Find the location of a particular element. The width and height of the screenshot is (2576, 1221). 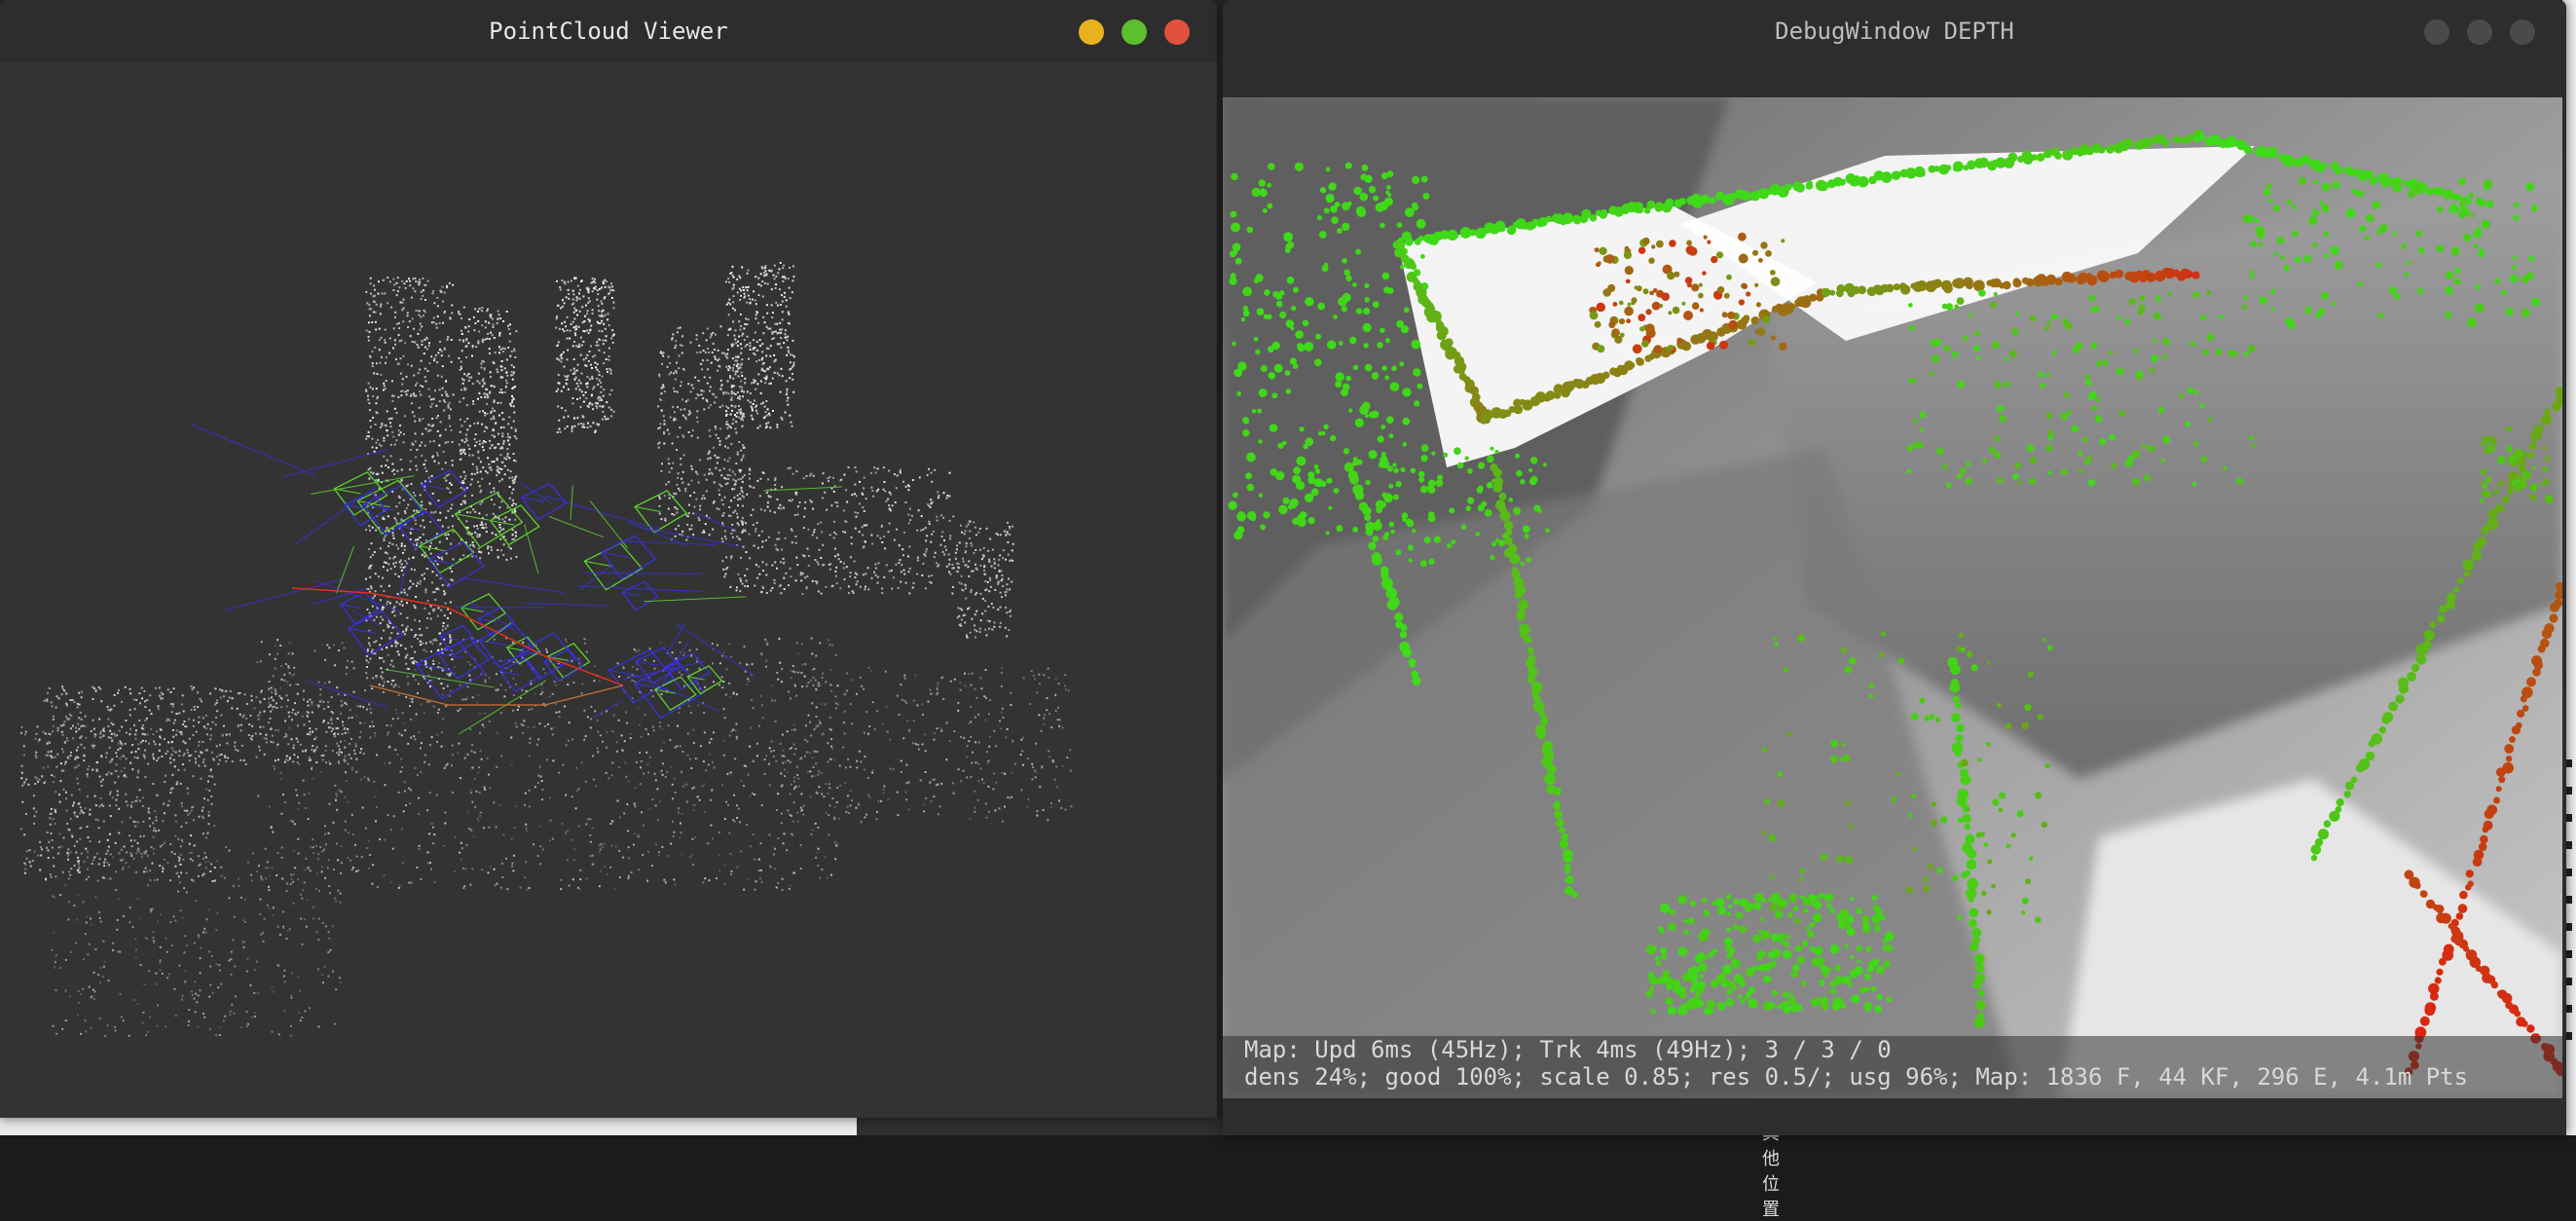

keyframe-graph is located at coordinates (517, 579).